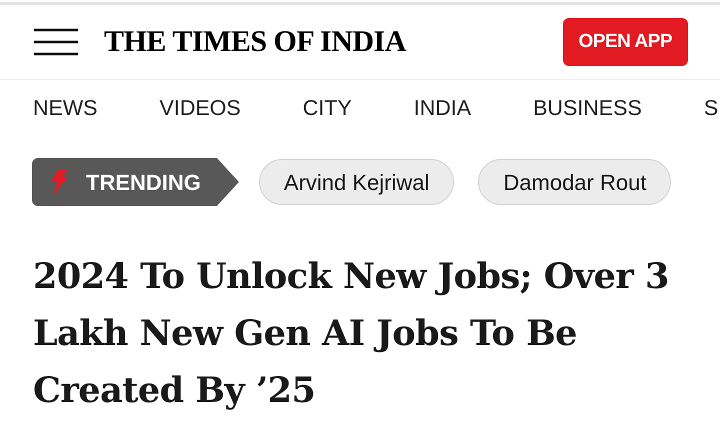 The image size is (720, 430). I want to click on open-app-button: OPEN APP, so click(625, 42).